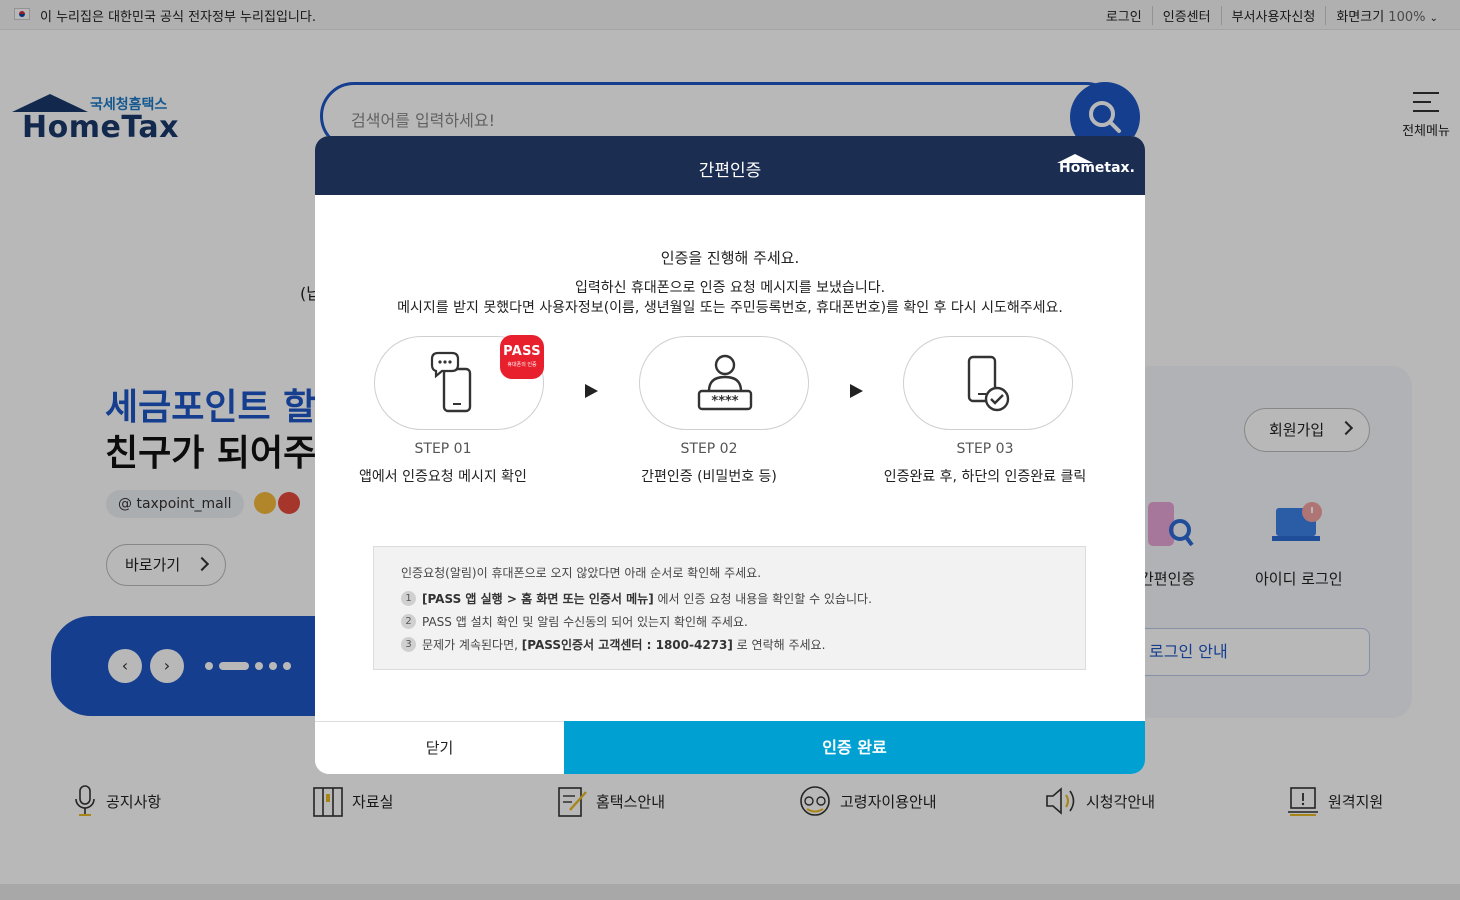 Image resolution: width=1460 pixels, height=900 pixels. Describe the element at coordinates (762, 599) in the screenshot. I see `notice-rest: 에서 인증 요청 내용을 확인할 수 있습니다.` at that location.